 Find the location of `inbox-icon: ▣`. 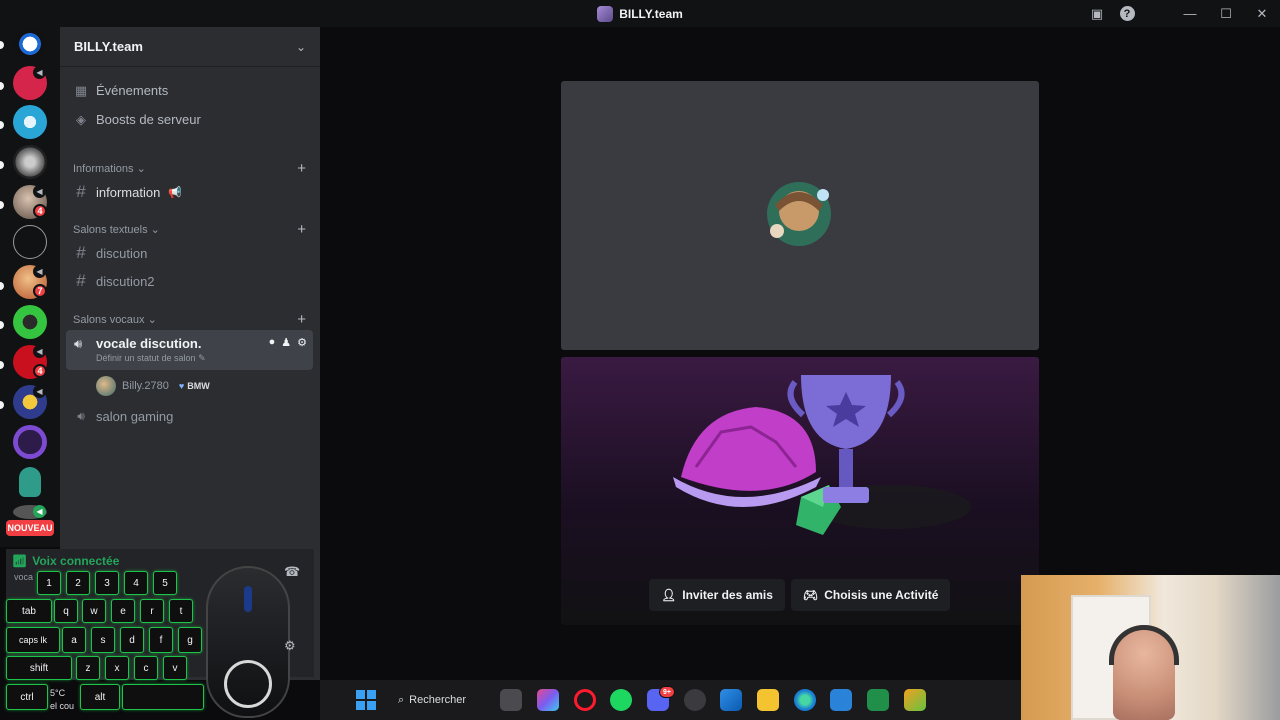

inbox-icon: ▣ is located at coordinates (1097, 13).